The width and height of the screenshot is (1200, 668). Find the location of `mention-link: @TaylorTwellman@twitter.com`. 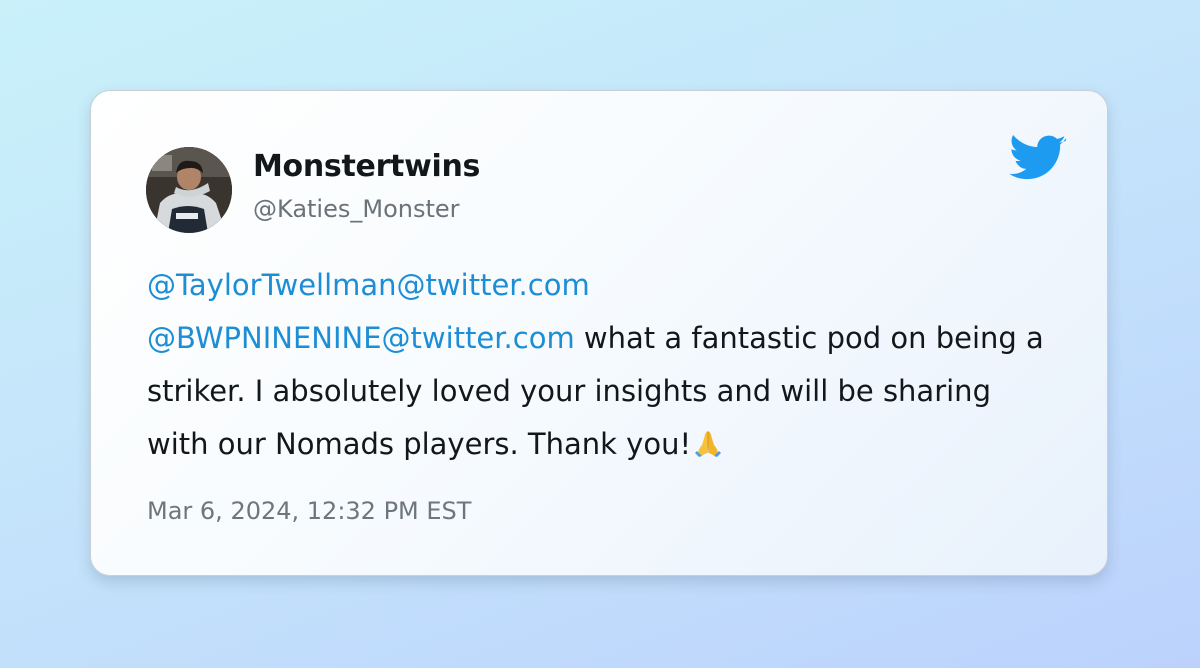

mention-link: @TaylorTwellman@twitter.com is located at coordinates (368, 285).